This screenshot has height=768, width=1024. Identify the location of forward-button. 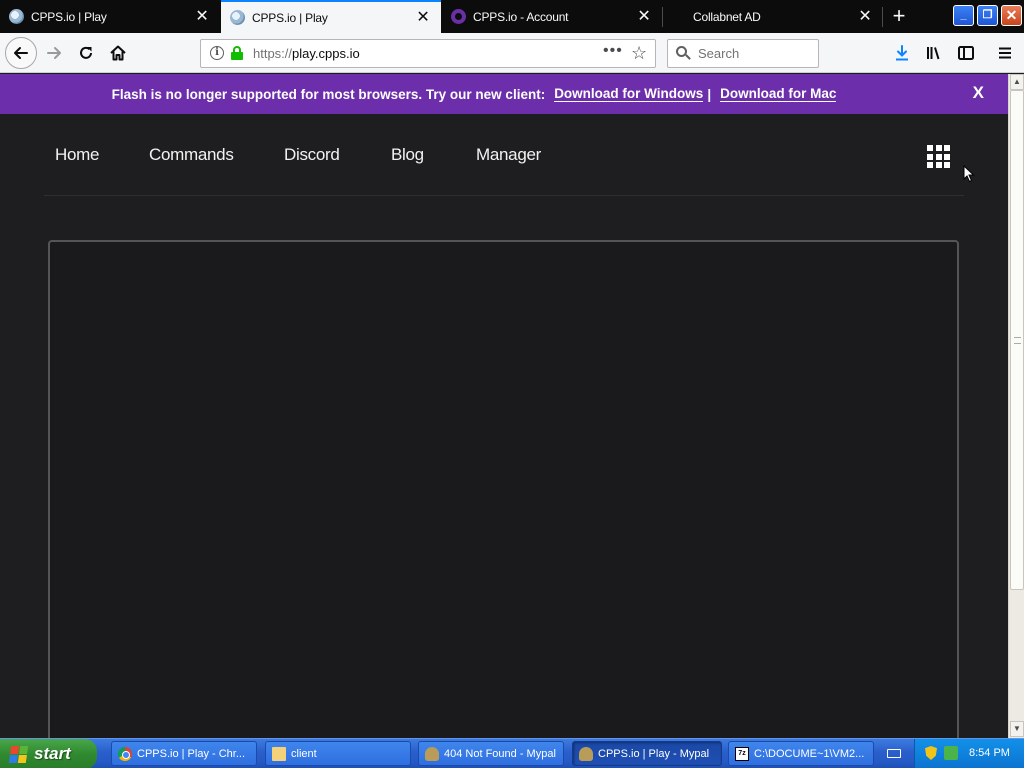
(54, 53).